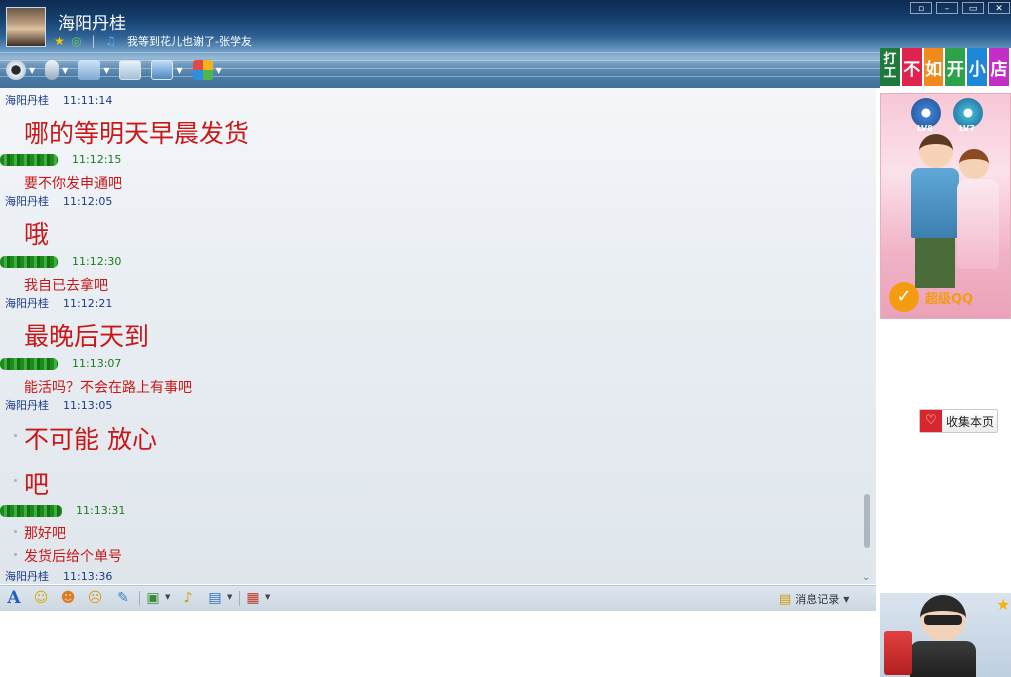 This screenshot has width=1011, height=677. What do you see at coordinates (123, 598) in the screenshot?
I see `scrawl-icon: ✎` at bounding box center [123, 598].